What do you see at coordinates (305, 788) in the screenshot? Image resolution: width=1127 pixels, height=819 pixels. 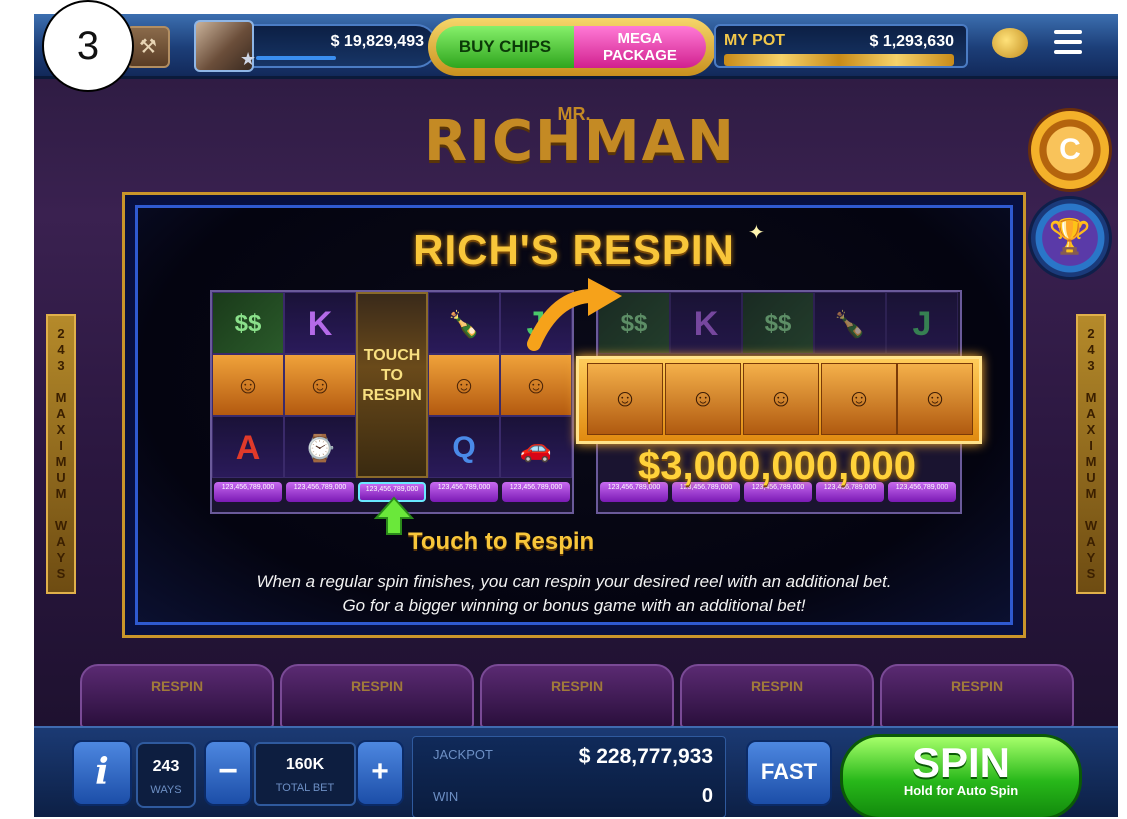 I see `total-bet-label: TOTAL BET` at bounding box center [305, 788].